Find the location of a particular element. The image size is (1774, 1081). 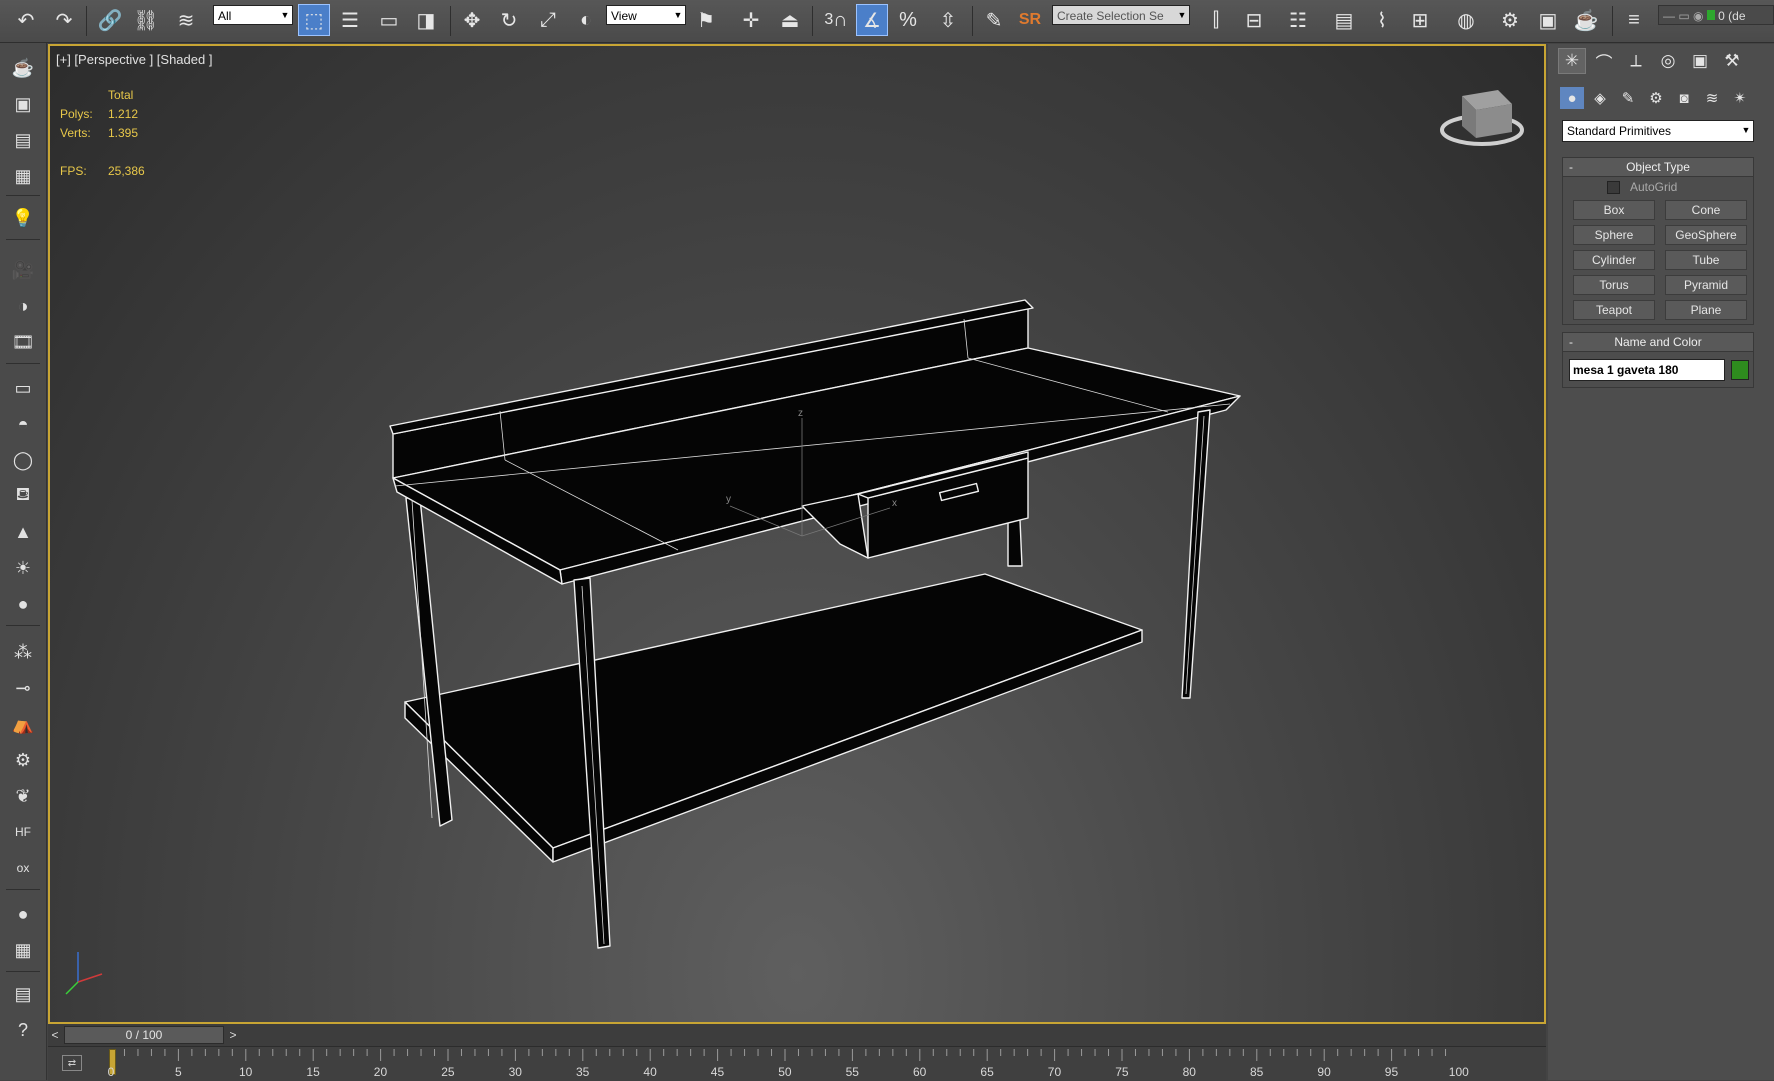

pyramid-button: Pyramid is located at coordinates (1706, 285).